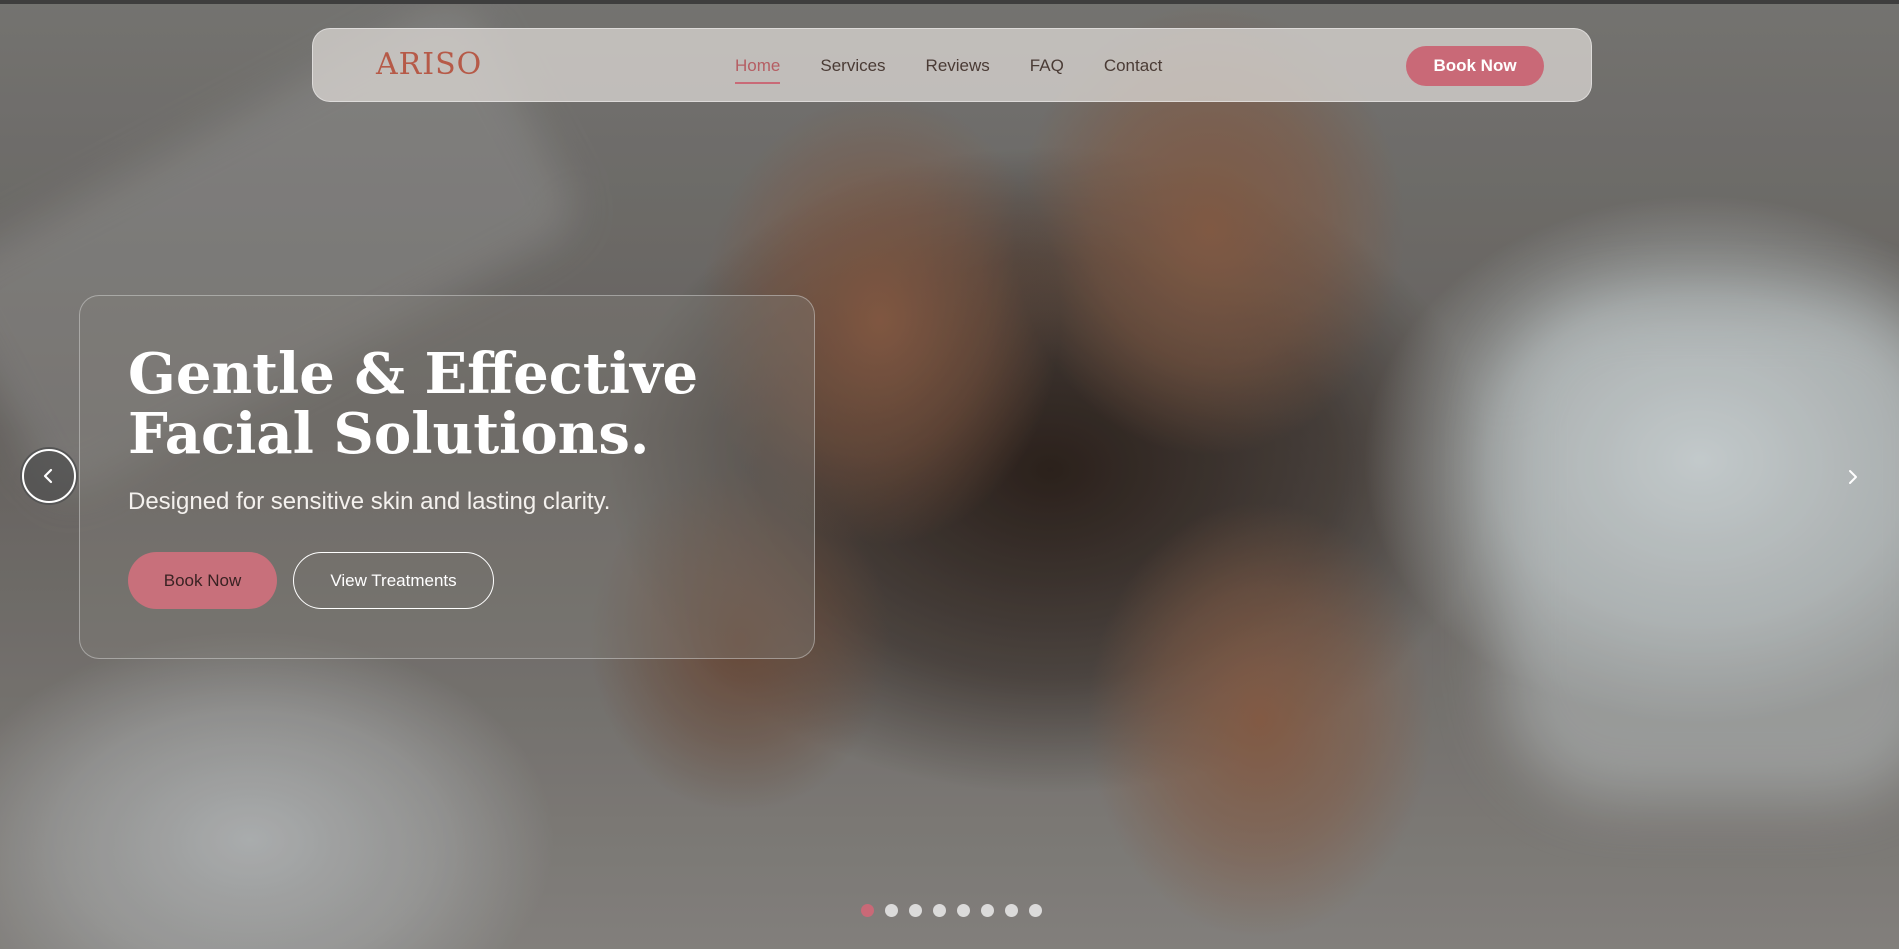  Describe the element at coordinates (1133, 66) in the screenshot. I see `nav-link-contact: Contact` at that location.